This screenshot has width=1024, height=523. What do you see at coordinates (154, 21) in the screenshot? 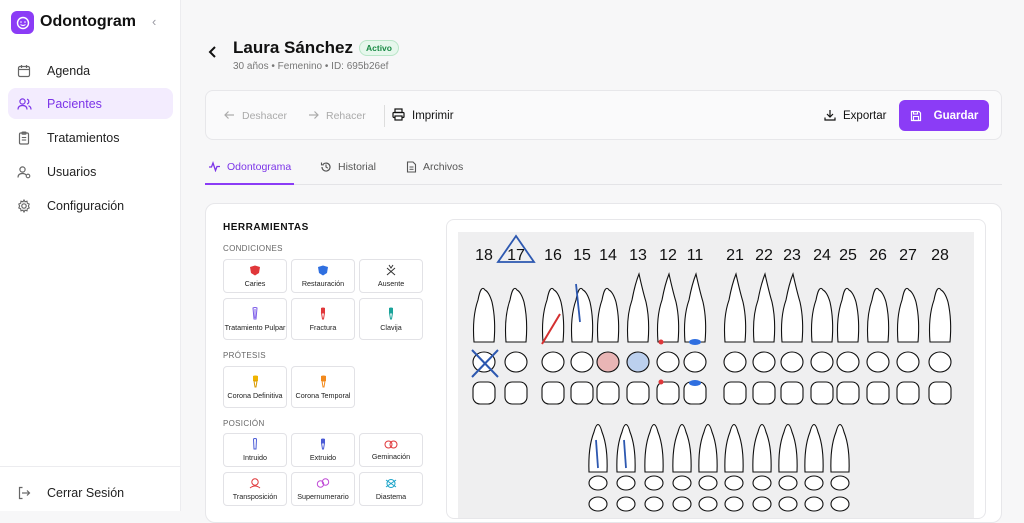
I see `collapse-sidebar-icon: ‹` at bounding box center [154, 21].